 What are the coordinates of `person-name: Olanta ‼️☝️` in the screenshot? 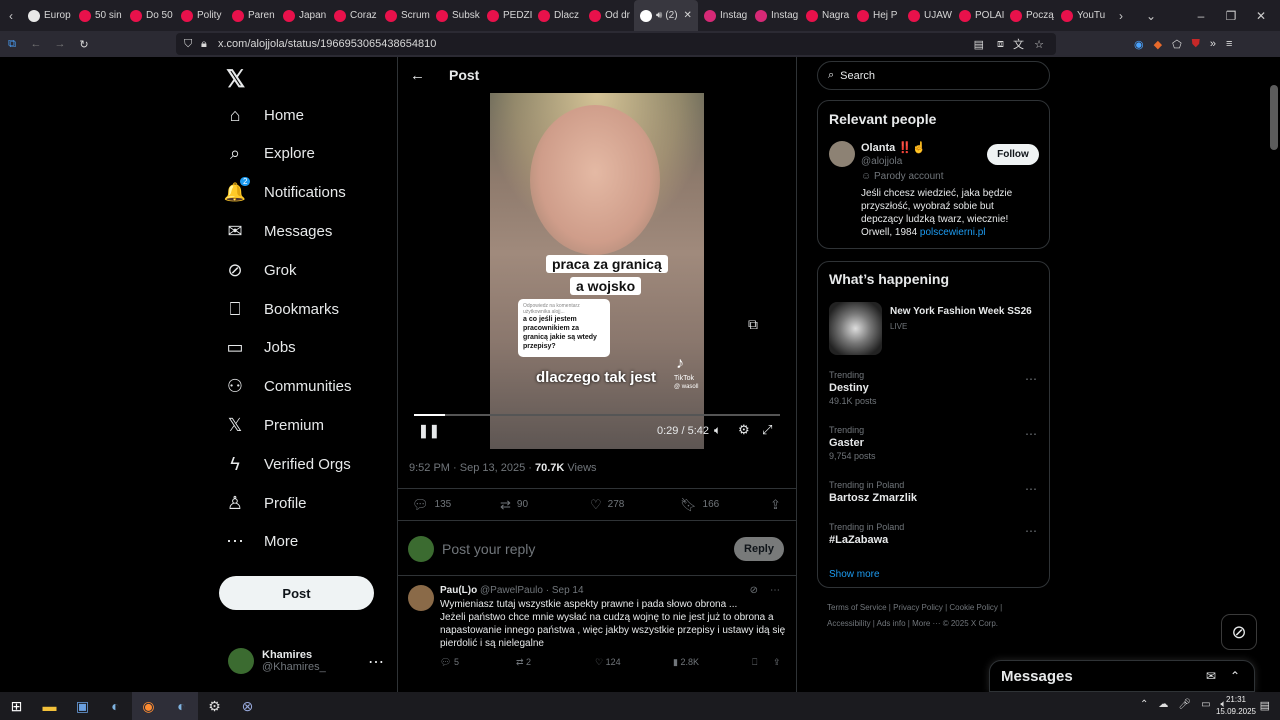 It's located at (893, 147).